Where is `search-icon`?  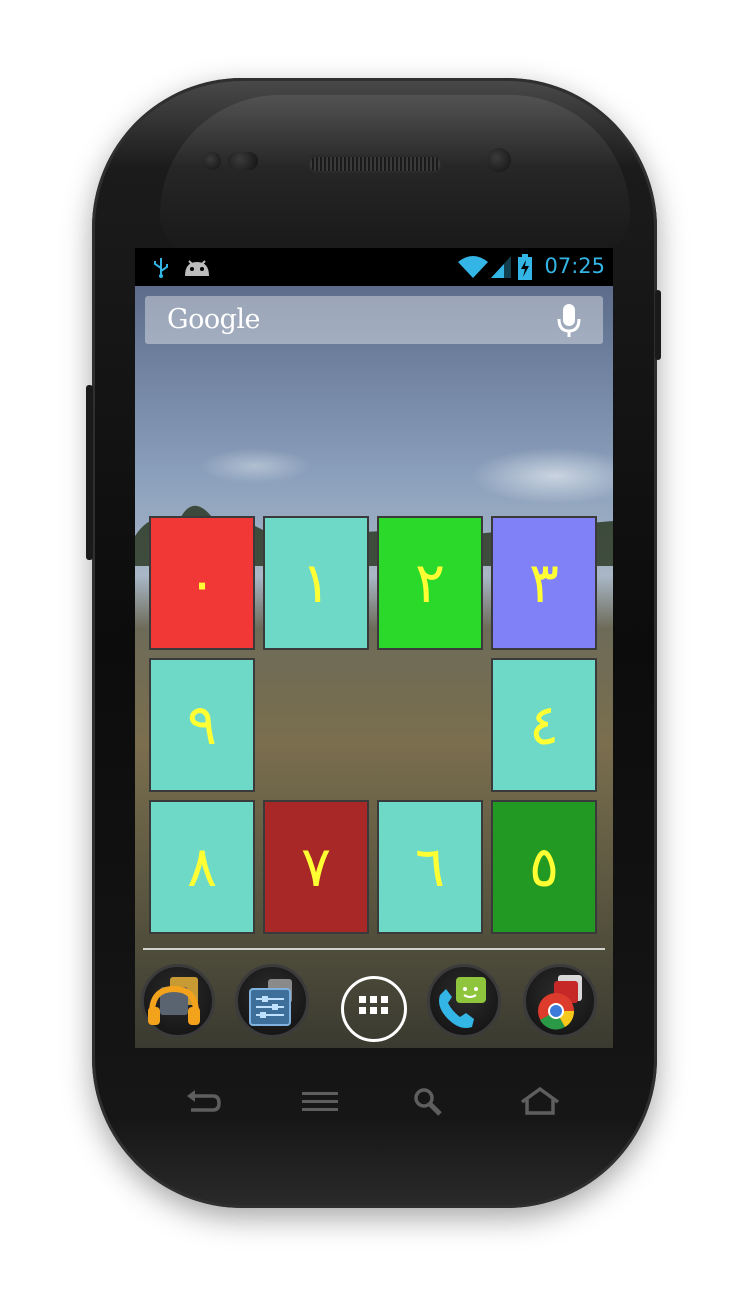
search-icon is located at coordinates (428, 1102).